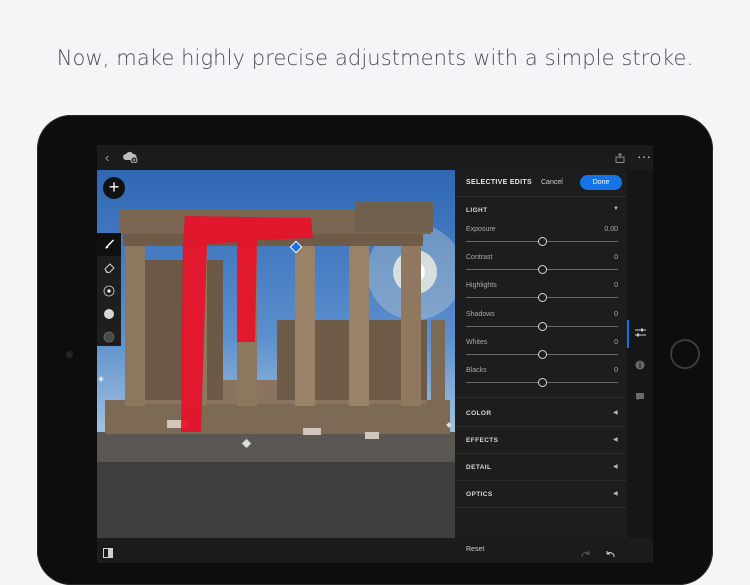  I want to click on section-light: LIGHT, so click(477, 210).